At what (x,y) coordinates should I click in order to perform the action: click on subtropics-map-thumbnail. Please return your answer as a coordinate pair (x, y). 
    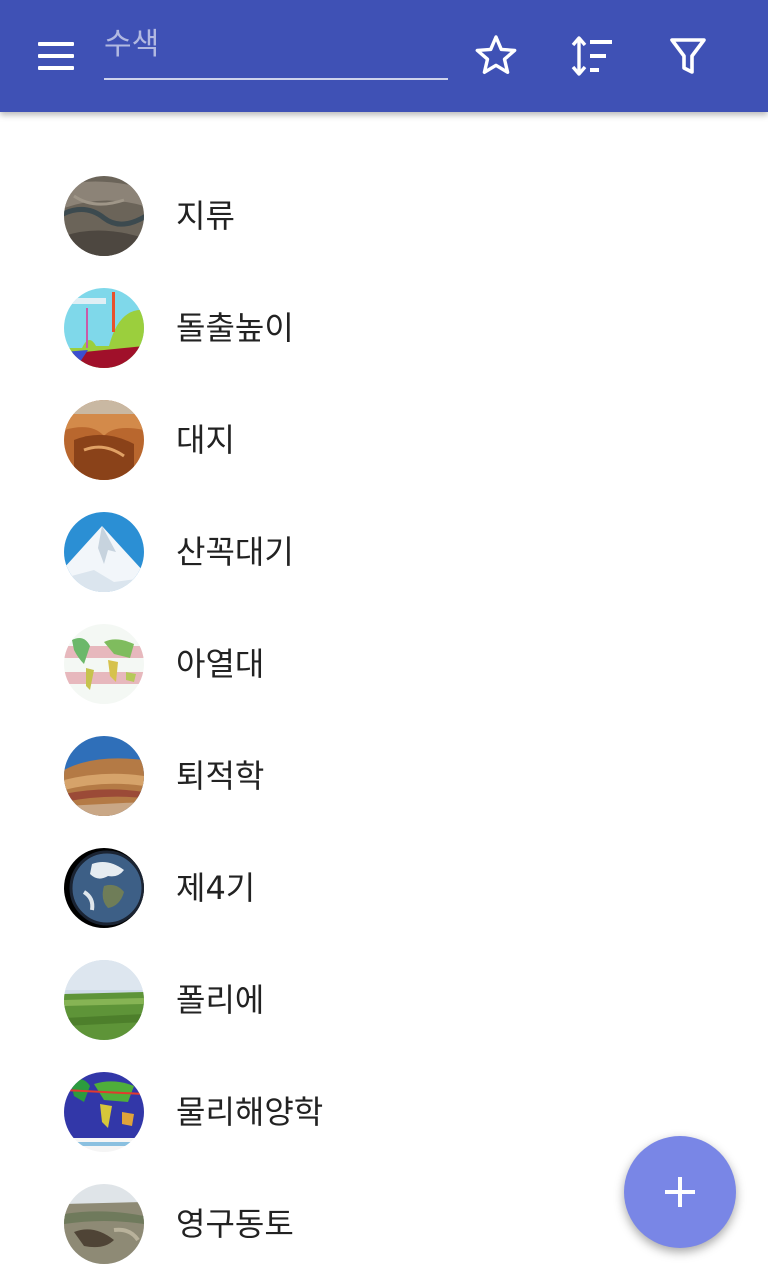
    Looking at the image, I should click on (104, 664).